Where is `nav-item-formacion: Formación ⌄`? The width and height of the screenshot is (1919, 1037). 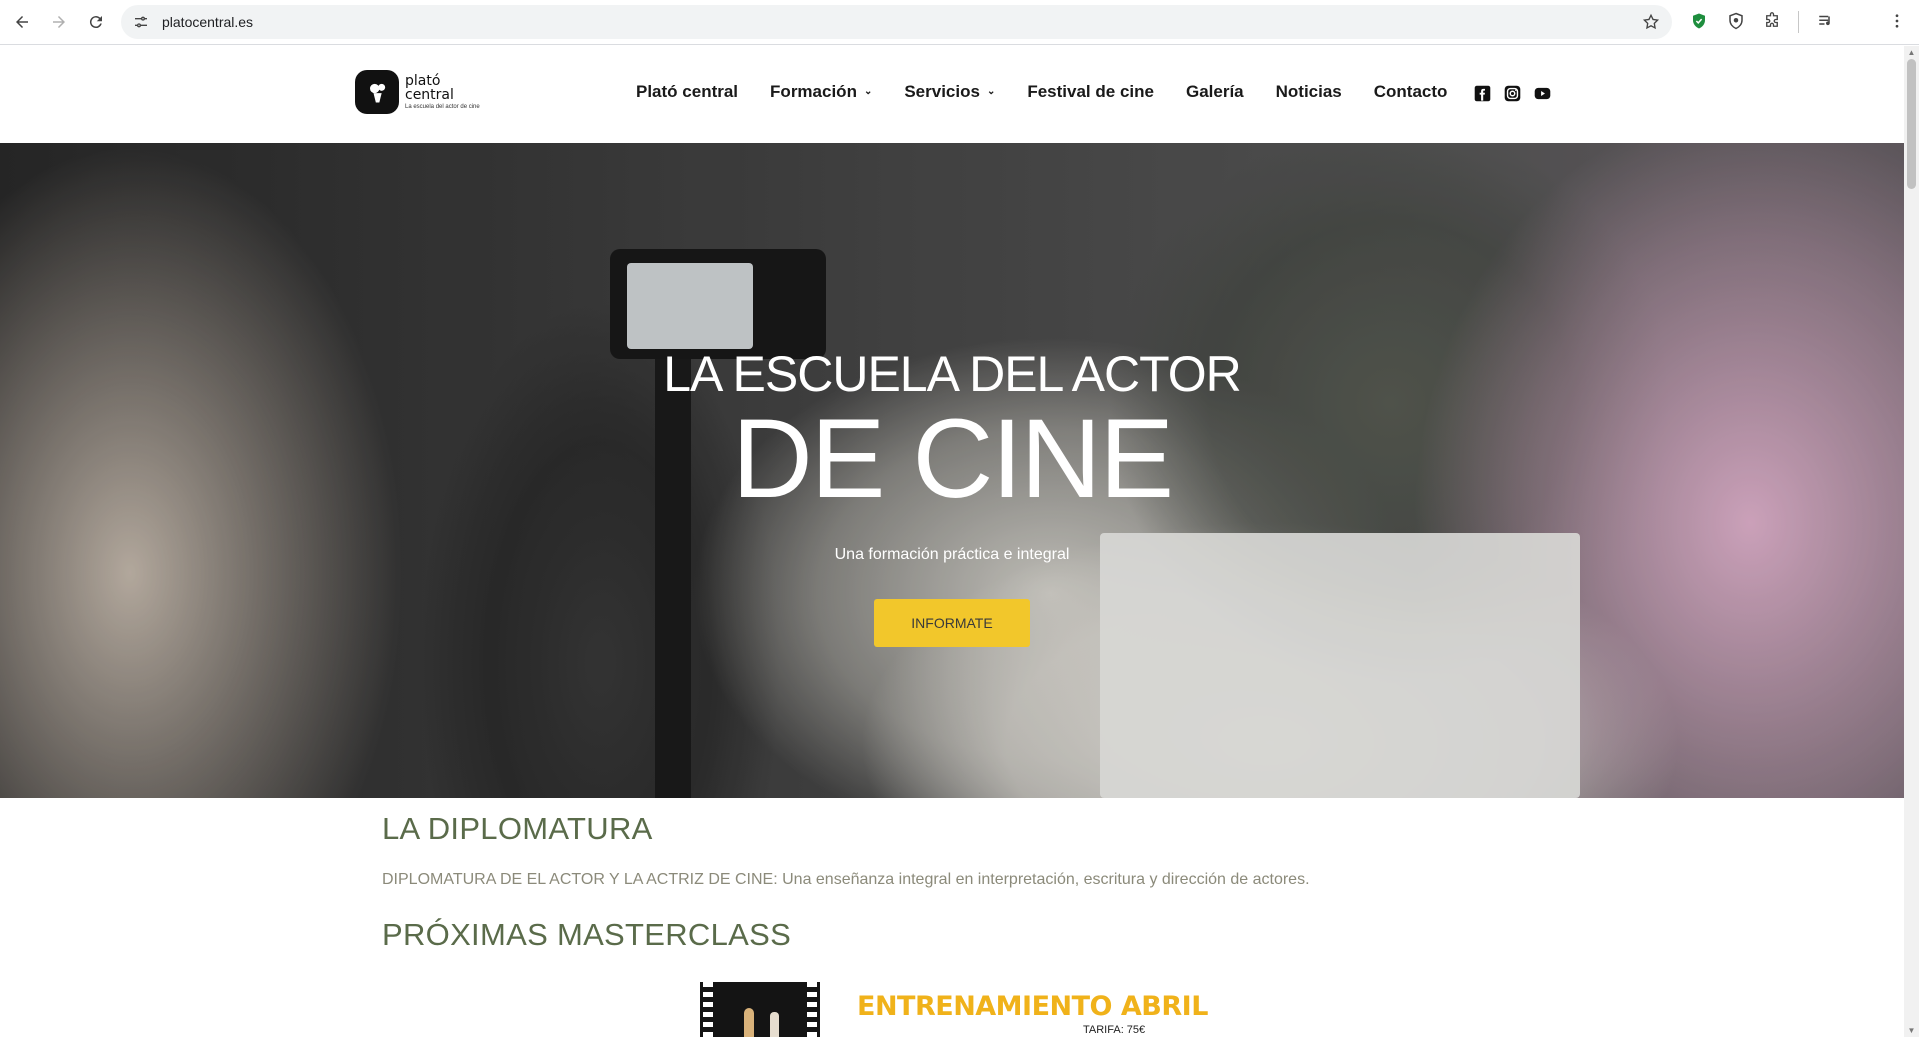 nav-item-formacion: Formación ⌄ is located at coordinates (821, 92).